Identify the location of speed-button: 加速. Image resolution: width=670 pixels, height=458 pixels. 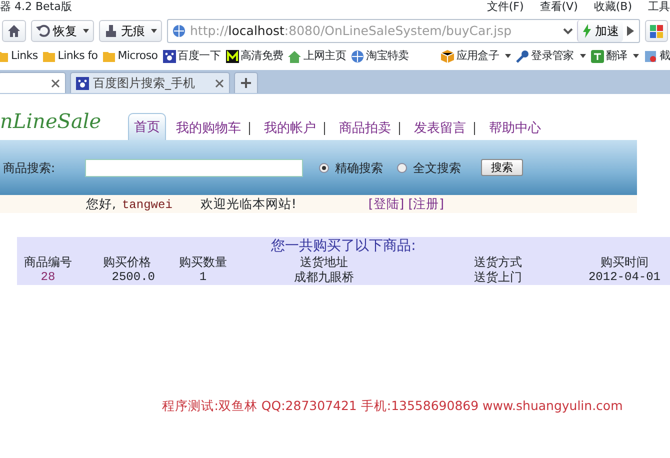
(600, 31).